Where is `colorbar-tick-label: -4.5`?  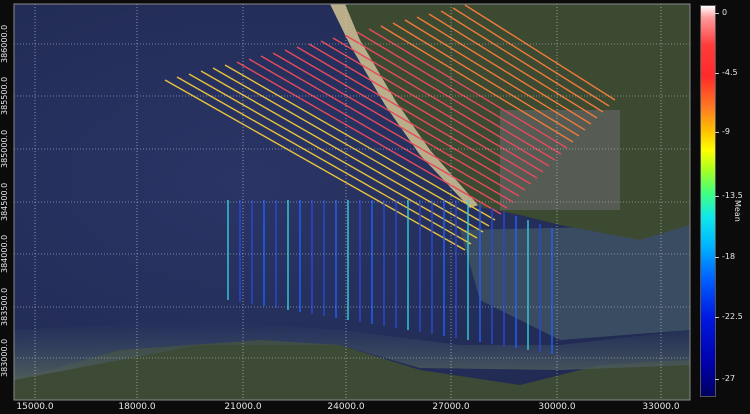 colorbar-tick-label: -4.5 is located at coordinates (730, 72).